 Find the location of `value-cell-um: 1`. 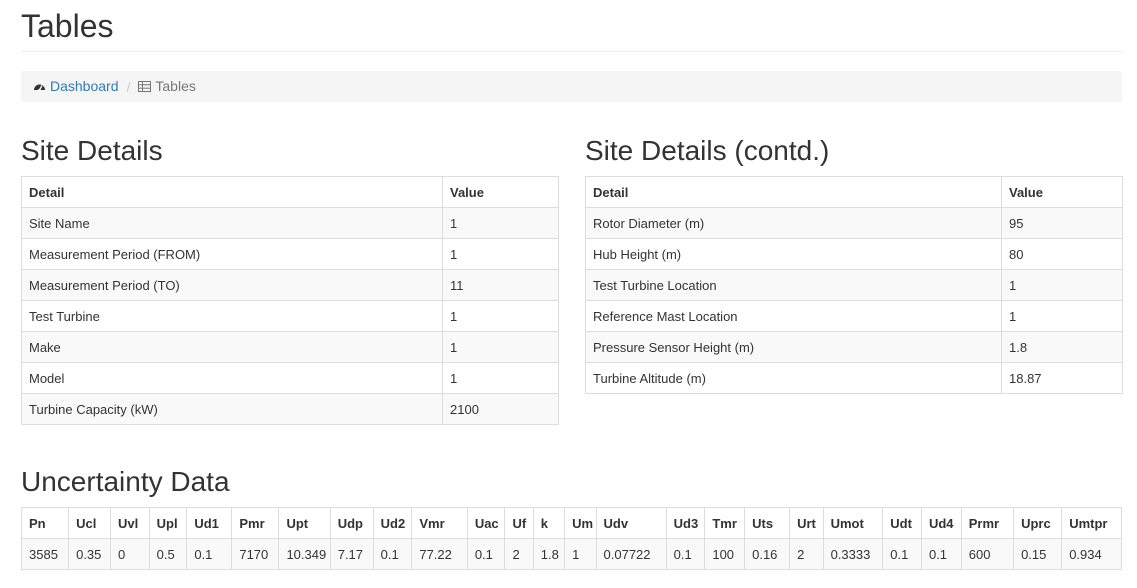

value-cell-um: 1 is located at coordinates (580, 554).